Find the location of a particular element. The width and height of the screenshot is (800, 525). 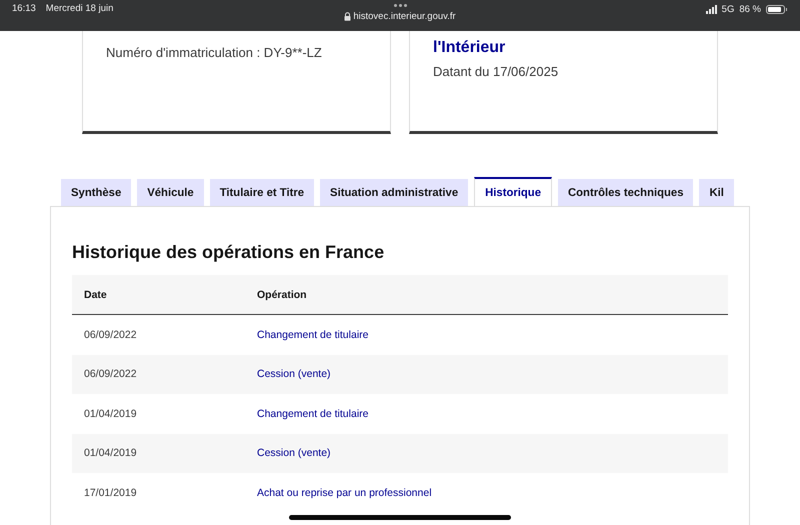

card-text: Datant du 17/06/2025 is located at coordinates (496, 71).